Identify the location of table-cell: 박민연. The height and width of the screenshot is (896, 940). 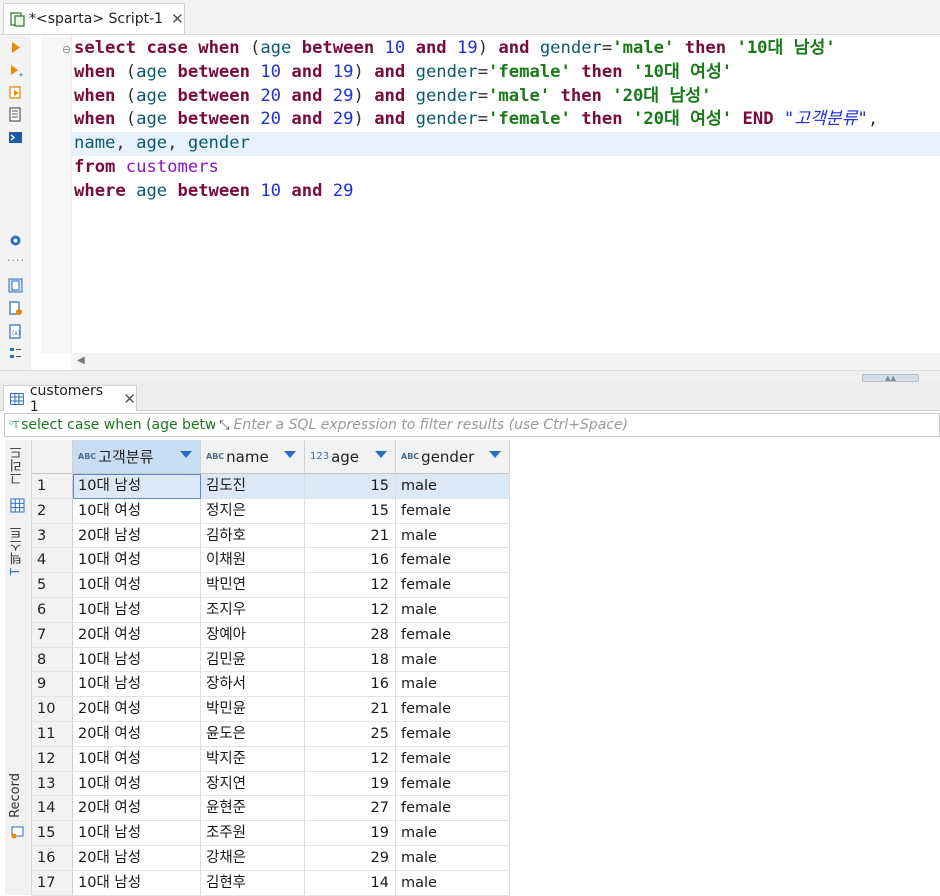
(253, 585).